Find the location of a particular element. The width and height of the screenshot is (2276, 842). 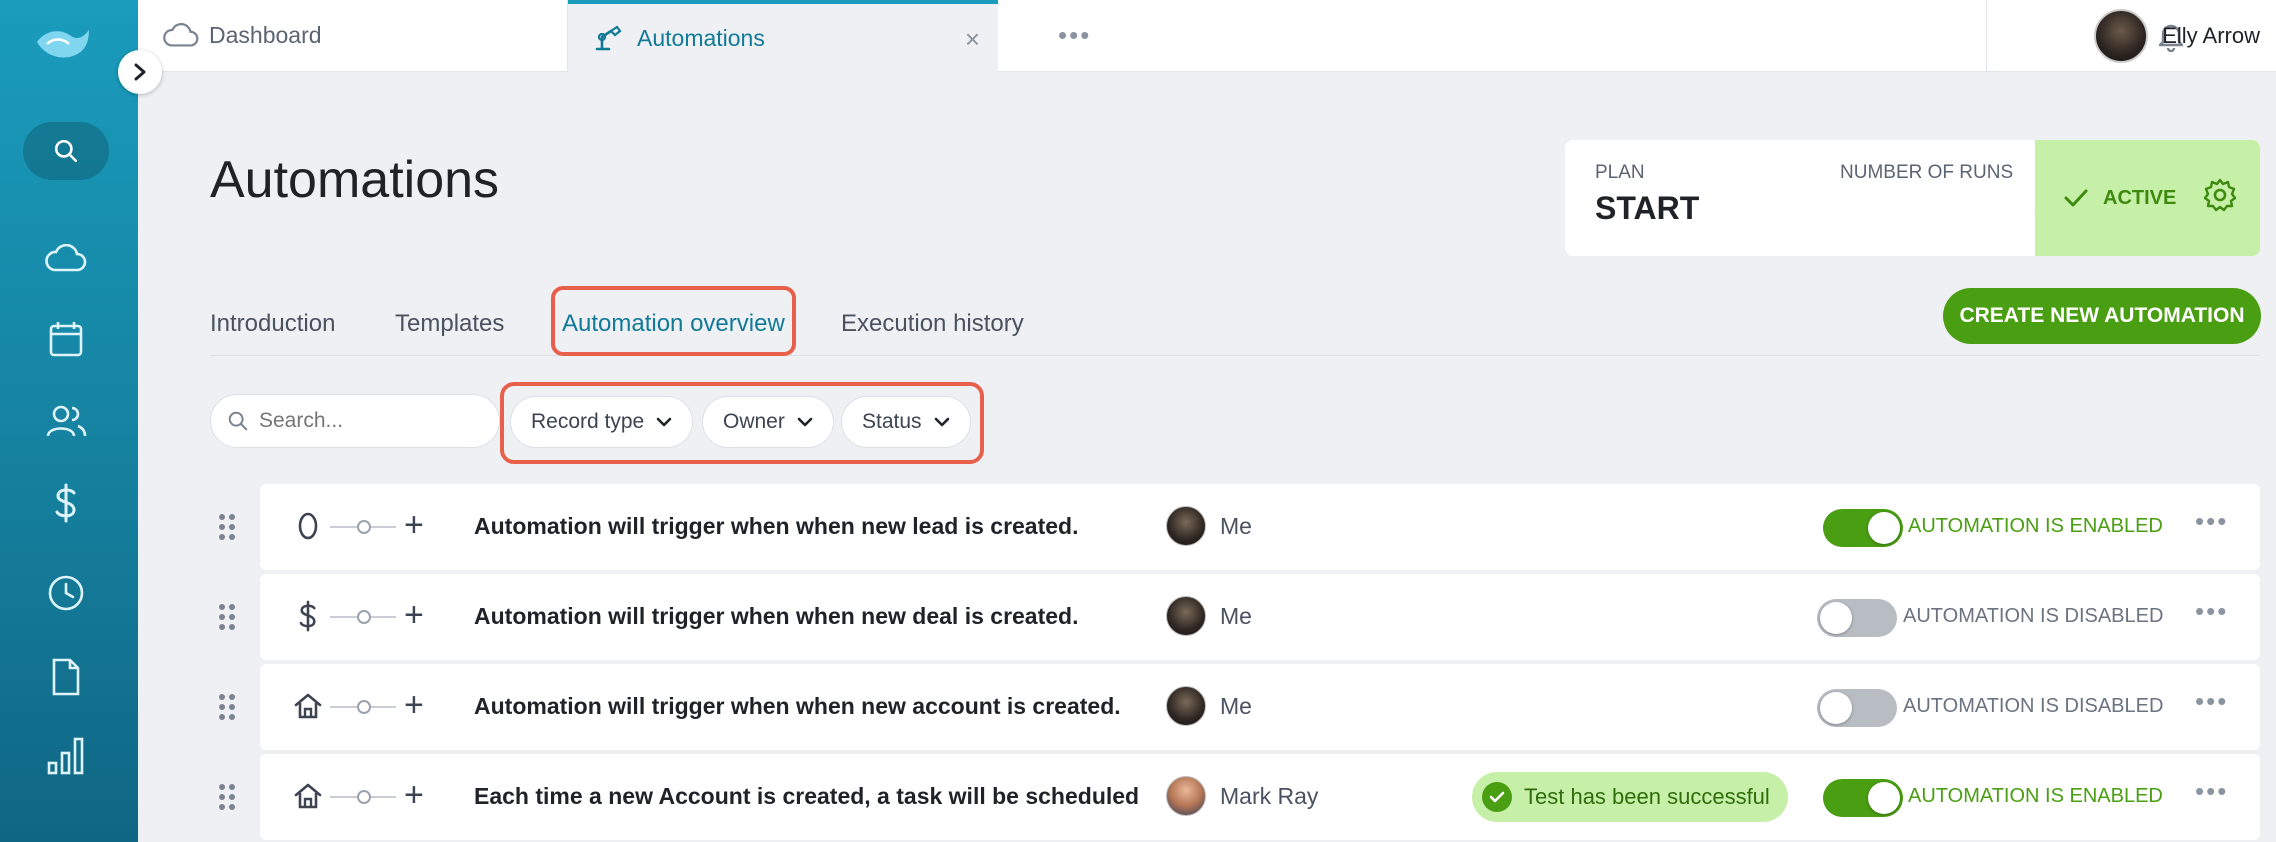

top-bar: Dashboard Automations × ••• Elly Arrow is located at coordinates (1207, 36).